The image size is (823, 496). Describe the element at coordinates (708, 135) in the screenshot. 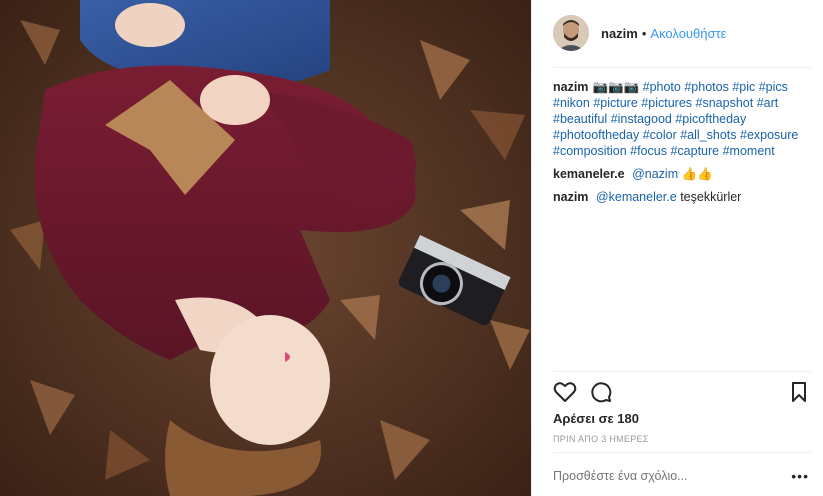

I see `hashtag-link: #all_shots` at that location.